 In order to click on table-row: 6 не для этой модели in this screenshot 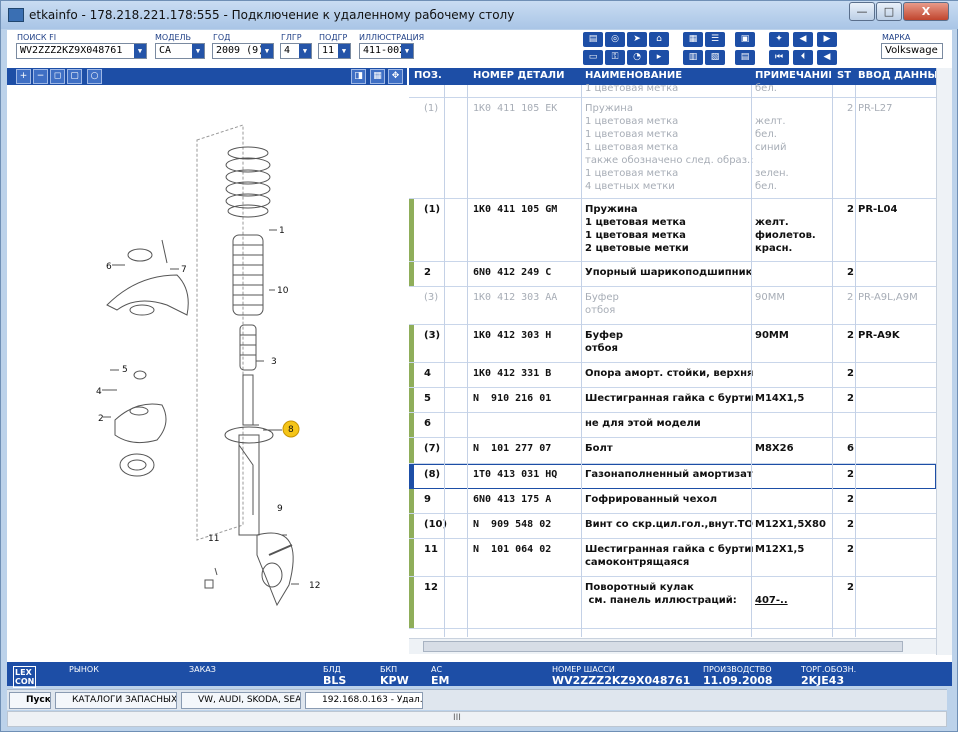, I will do `click(672, 425)`.